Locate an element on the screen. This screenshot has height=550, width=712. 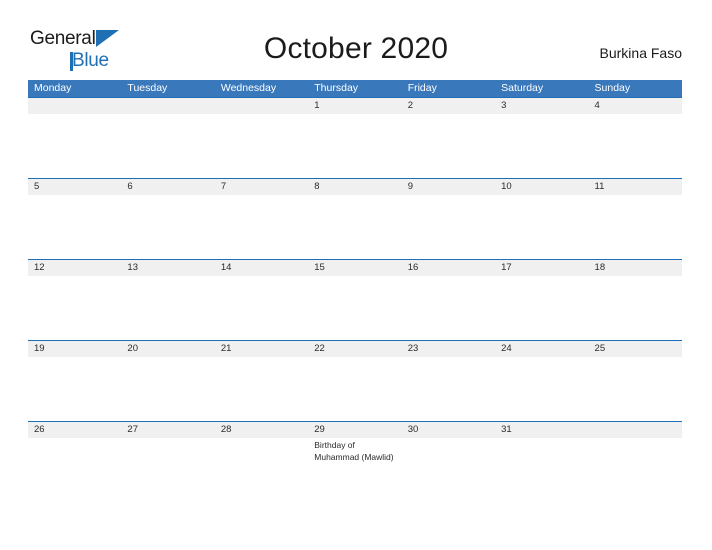
day-event: Birthday of Muhammad (Mawlid) is located at coordinates (354, 451).